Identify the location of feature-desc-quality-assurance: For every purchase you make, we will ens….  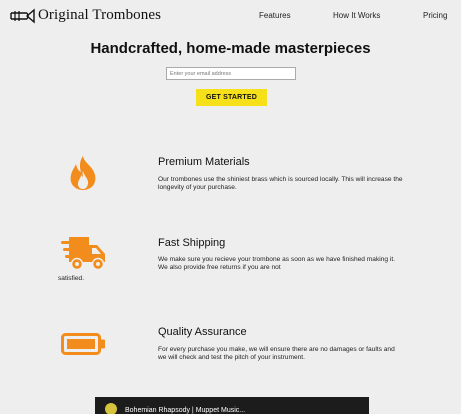
(276, 354).